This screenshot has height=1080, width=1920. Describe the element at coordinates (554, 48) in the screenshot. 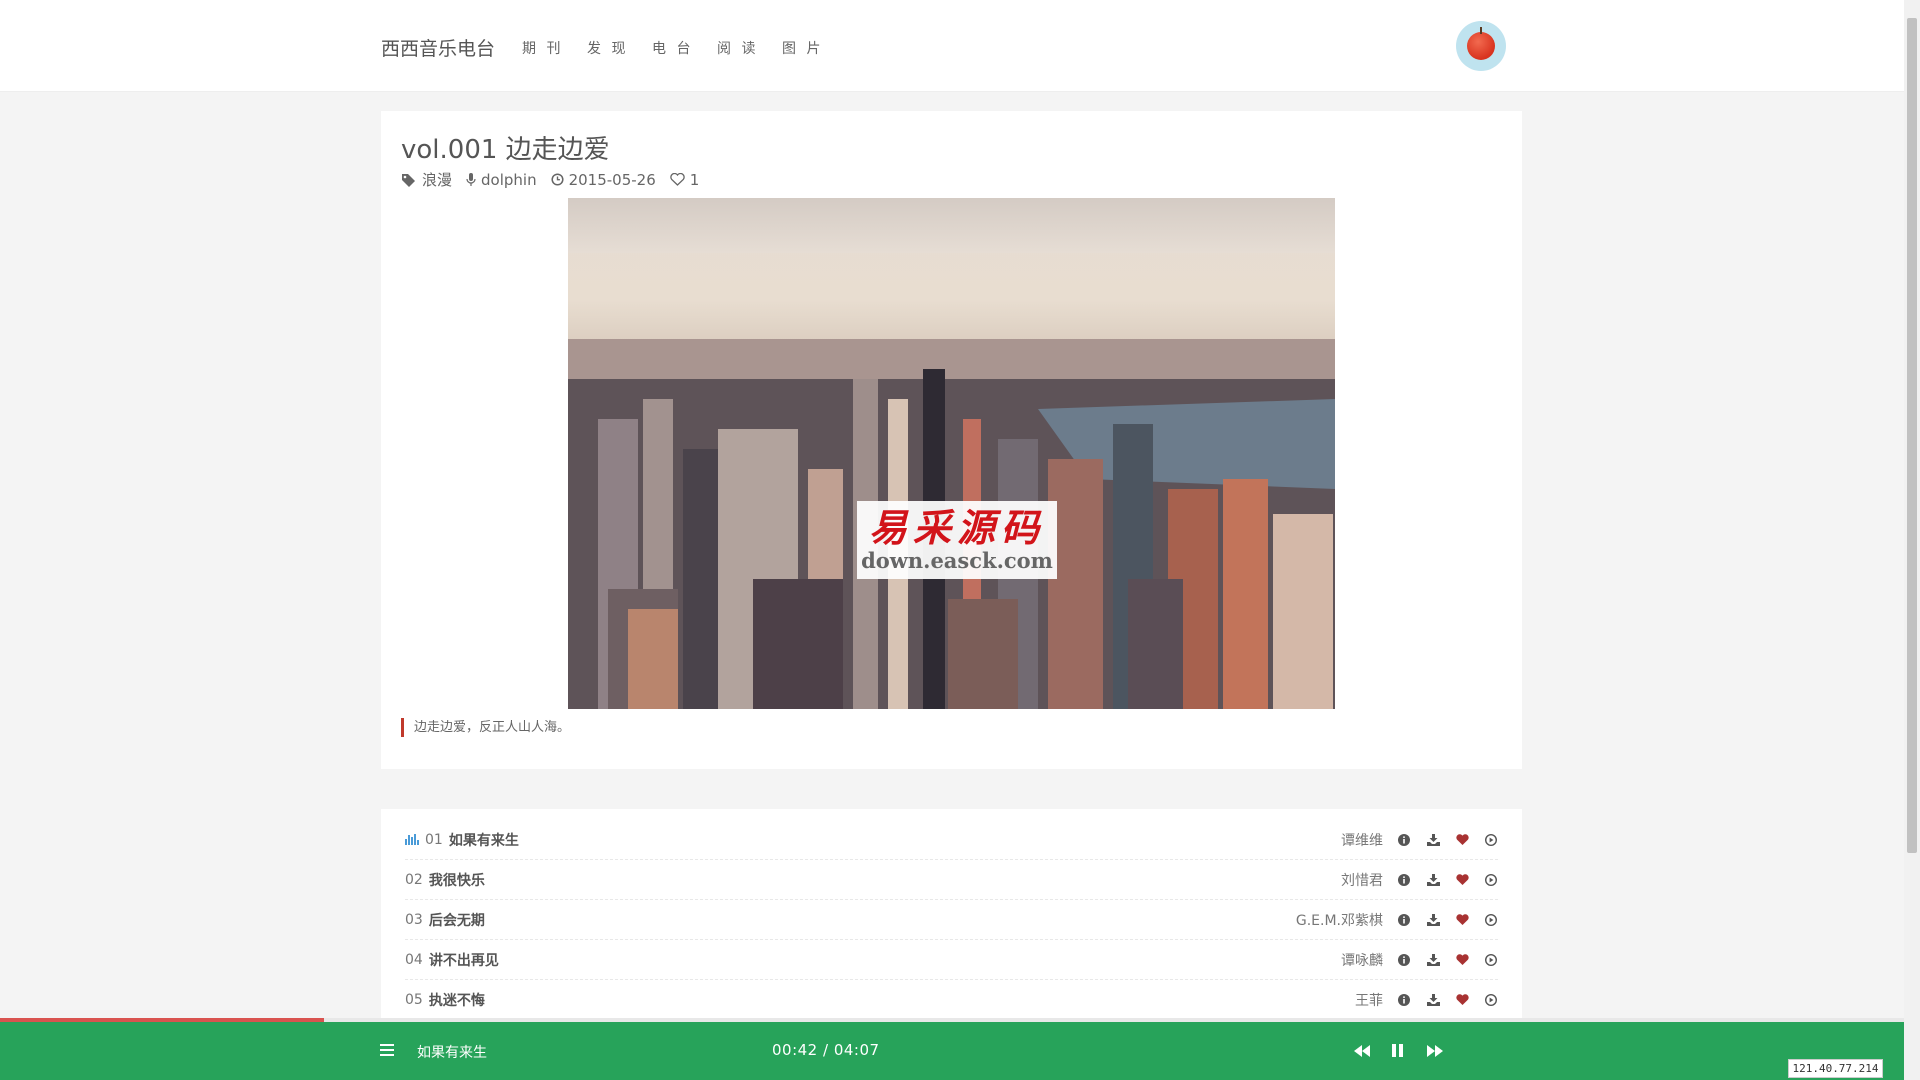

I see `nav-item-issues: 期 刊` at that location.